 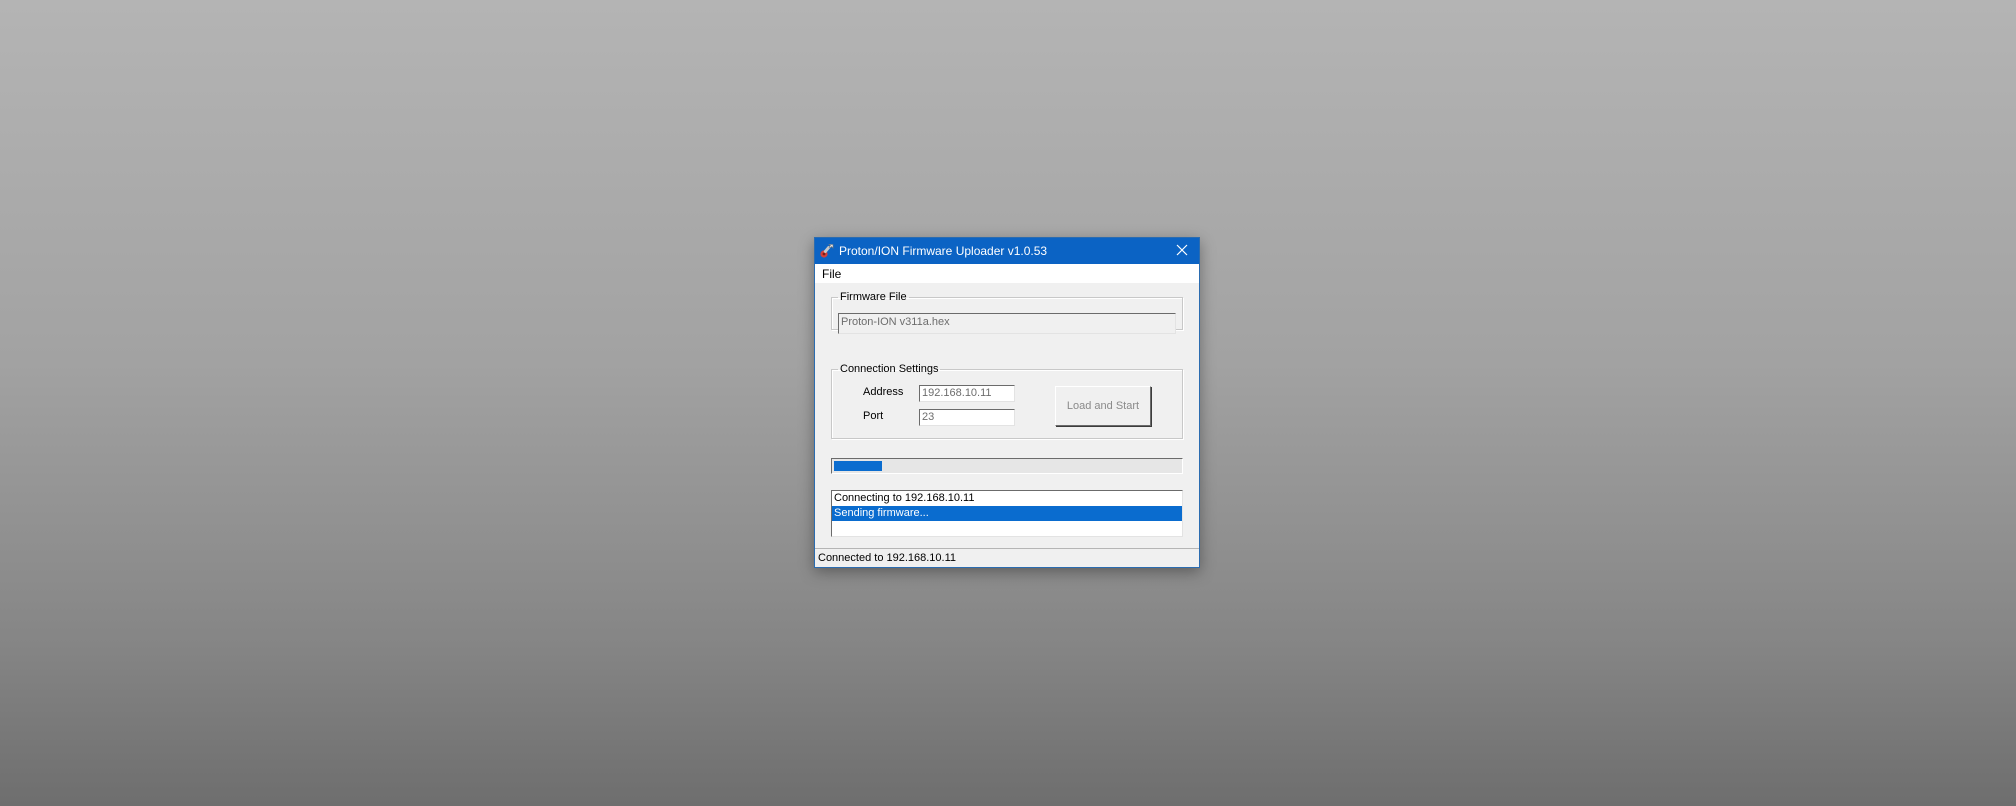 I want to click on status-text: Connected to 192.168.10.11, so click(x=887, y=558).